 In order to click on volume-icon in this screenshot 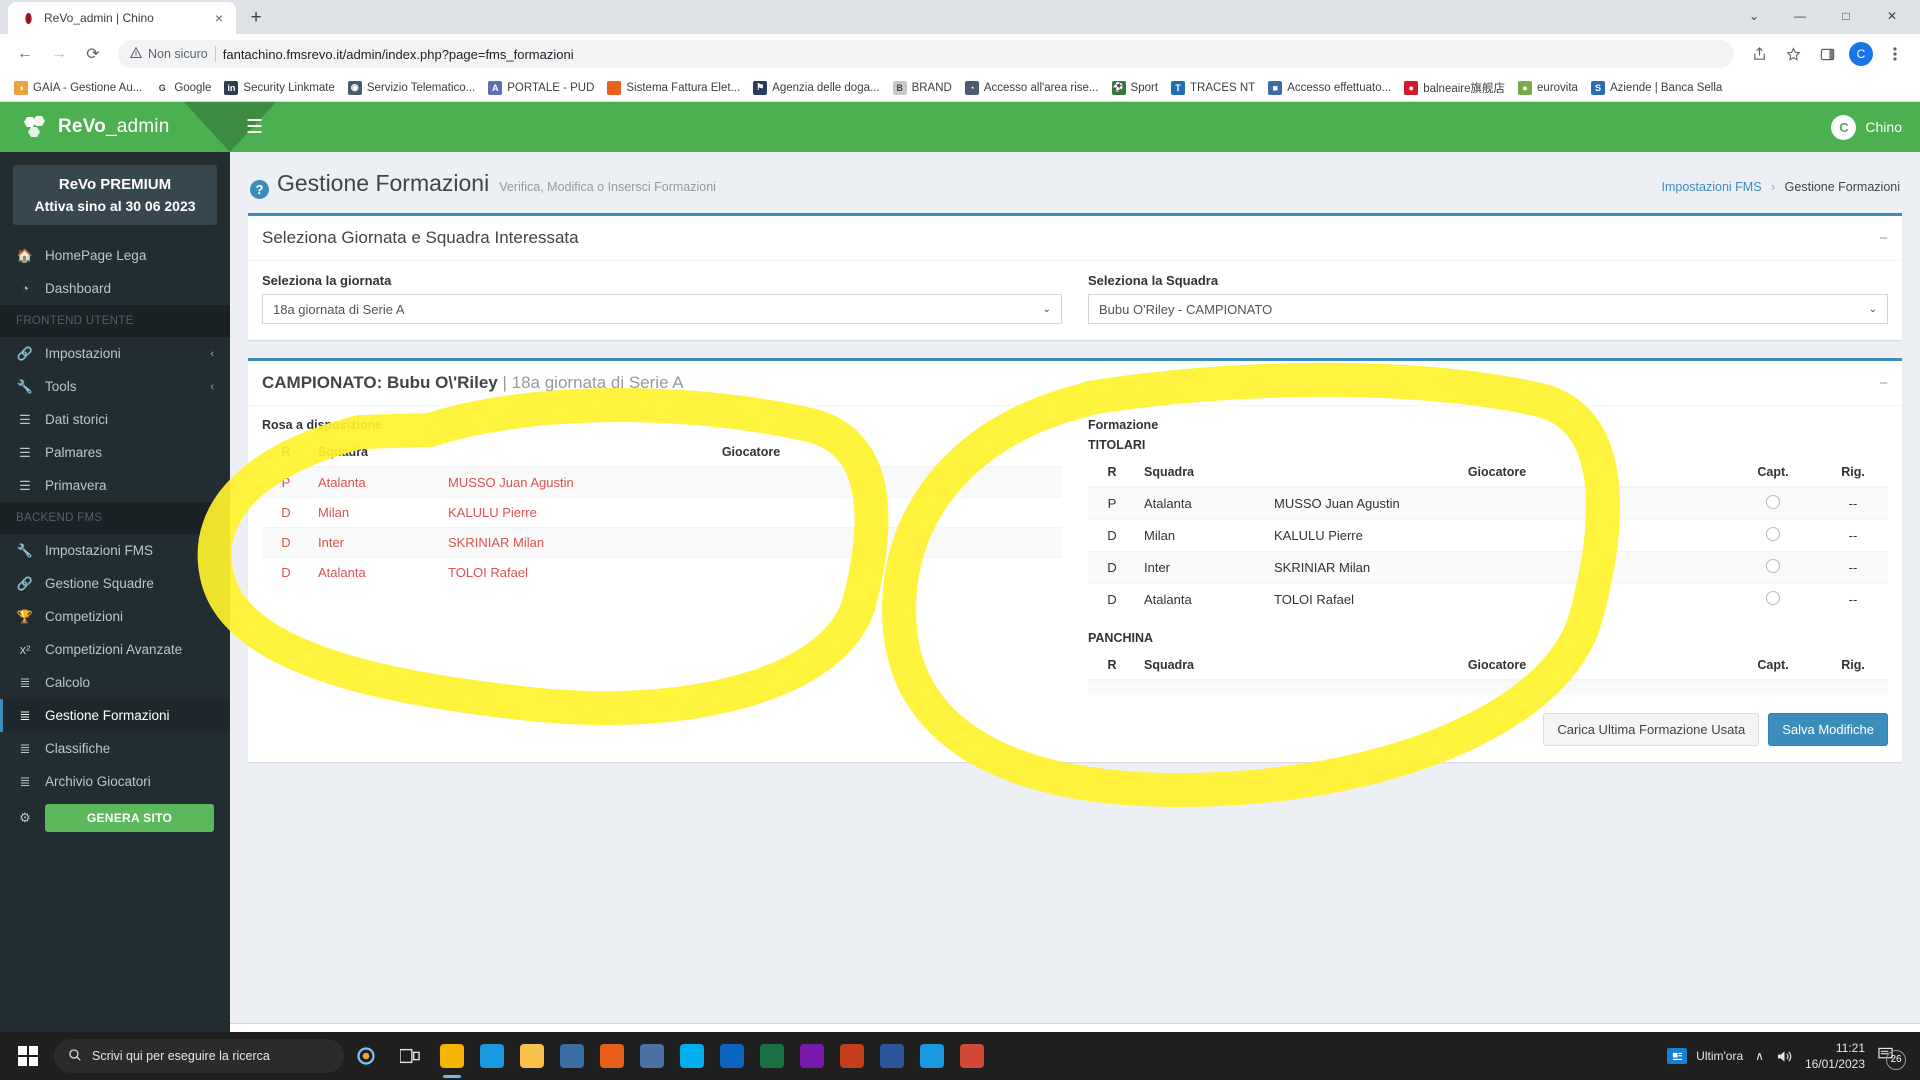, I will do `click(1784, 1056)`.